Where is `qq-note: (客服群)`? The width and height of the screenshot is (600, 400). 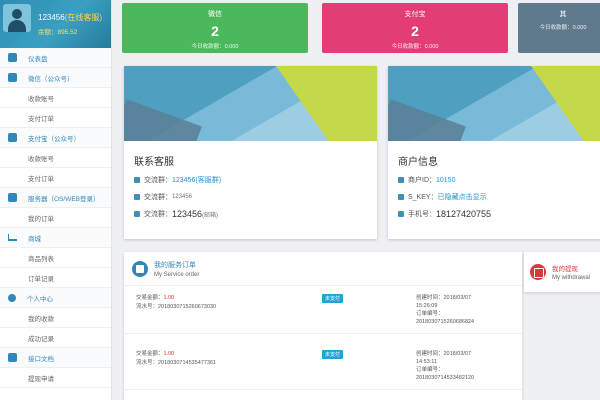
qq-note: (客服群) is located at coordinates (208, 180).